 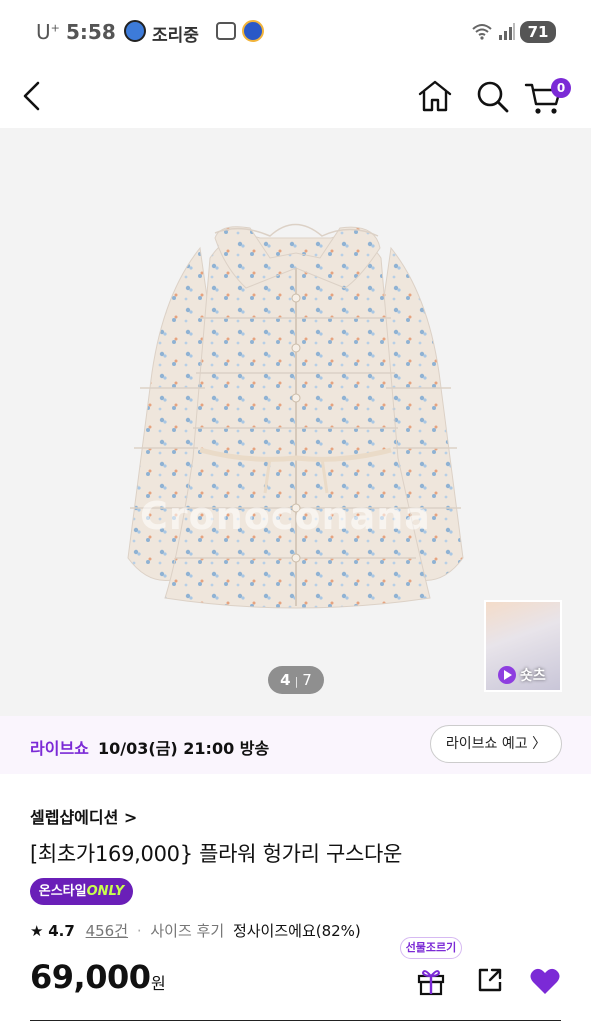 I want to click on image-total-count: 7, so click(x=307, y=680).